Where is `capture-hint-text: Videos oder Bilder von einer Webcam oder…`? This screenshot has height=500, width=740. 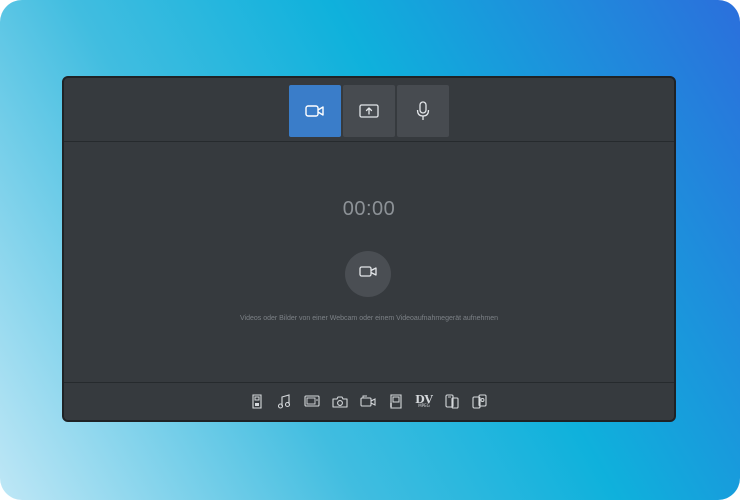 capture-hint-text: Videos oder Bilder von einer Webcam oder… is located at coordinates (369, 318).